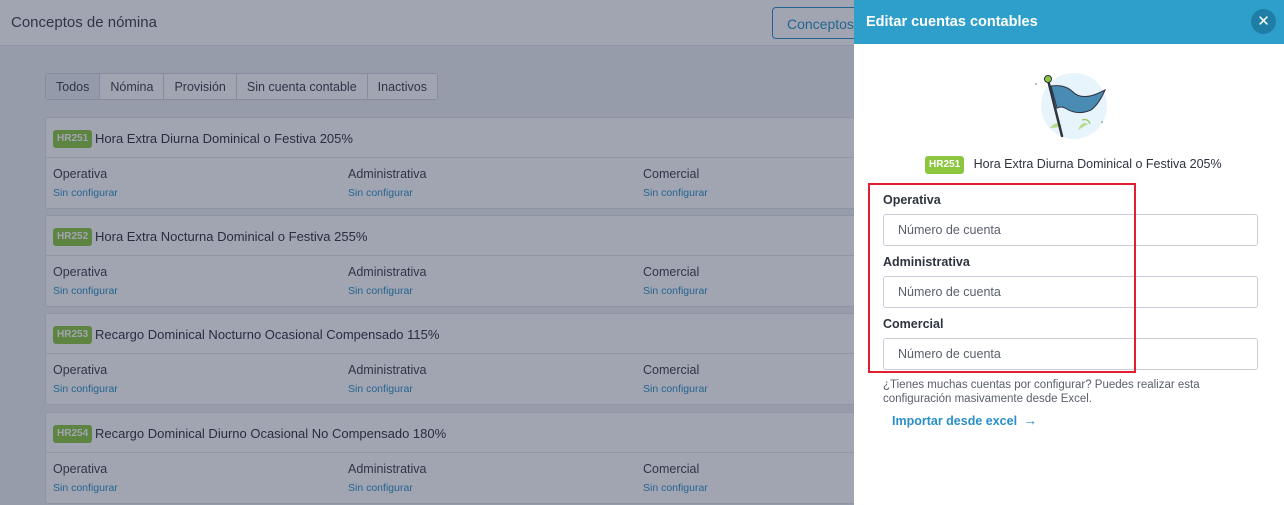 Image resolution: width=1284 pixels, height=505 pixels. I want to click on panel-header: Editar cuentas contables ✕, so click(1069, 22).